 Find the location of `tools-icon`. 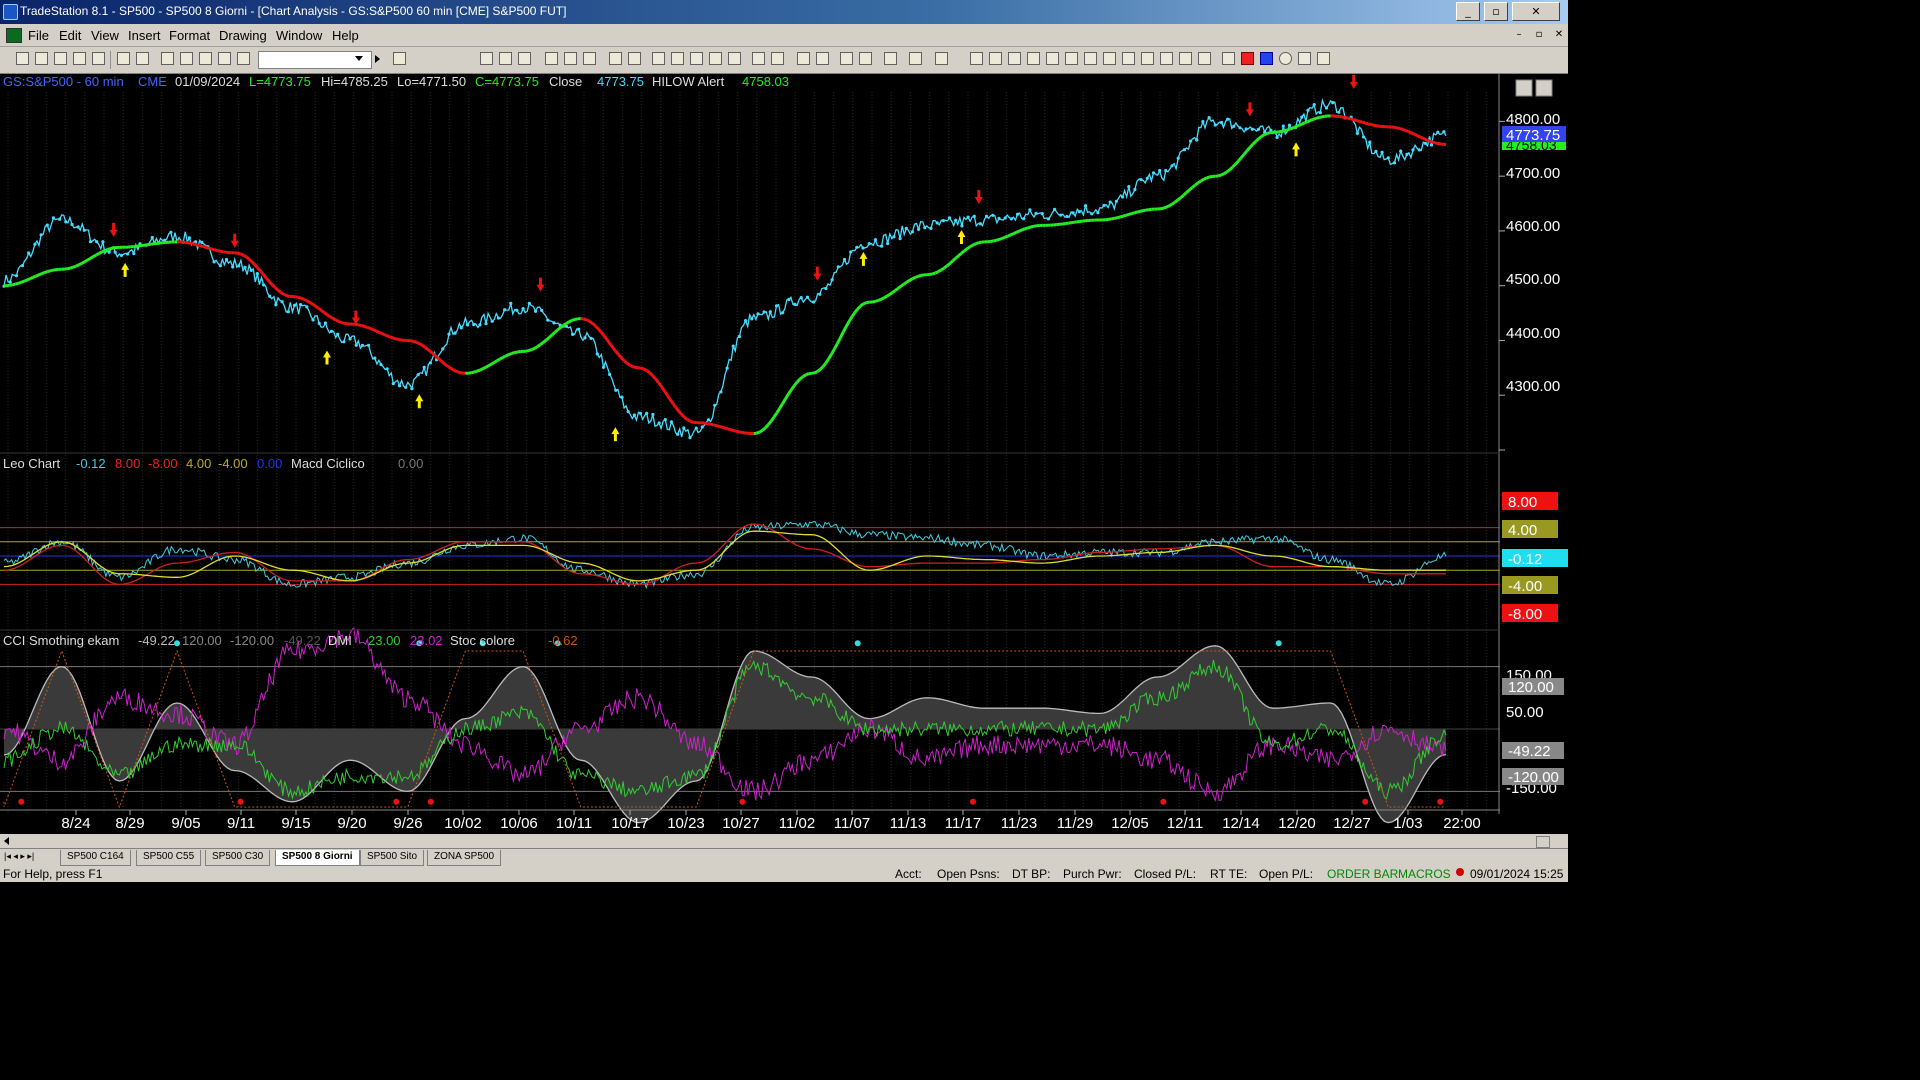

tools-icon is located at coordinates (890, 58).